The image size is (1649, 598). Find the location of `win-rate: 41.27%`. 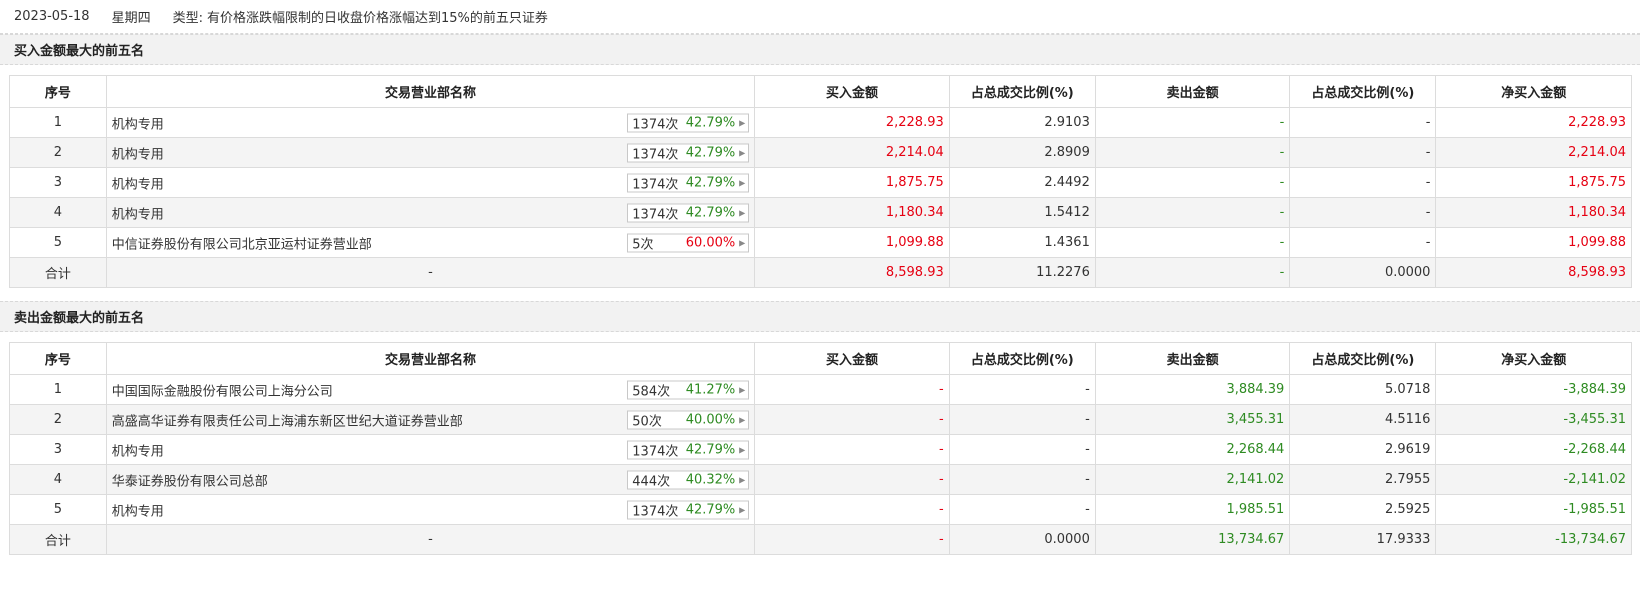

win-rate: 41.27% is located at coordinates (710, 389).